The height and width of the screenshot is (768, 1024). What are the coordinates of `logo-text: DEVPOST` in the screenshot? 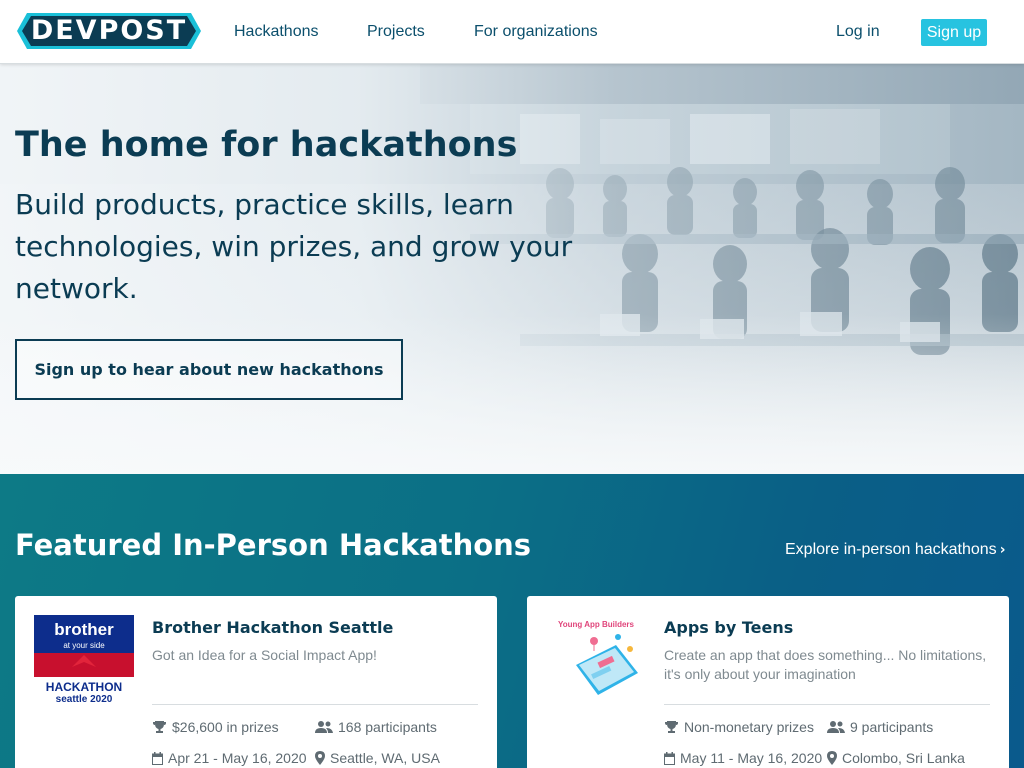 It's located at (109, 30).